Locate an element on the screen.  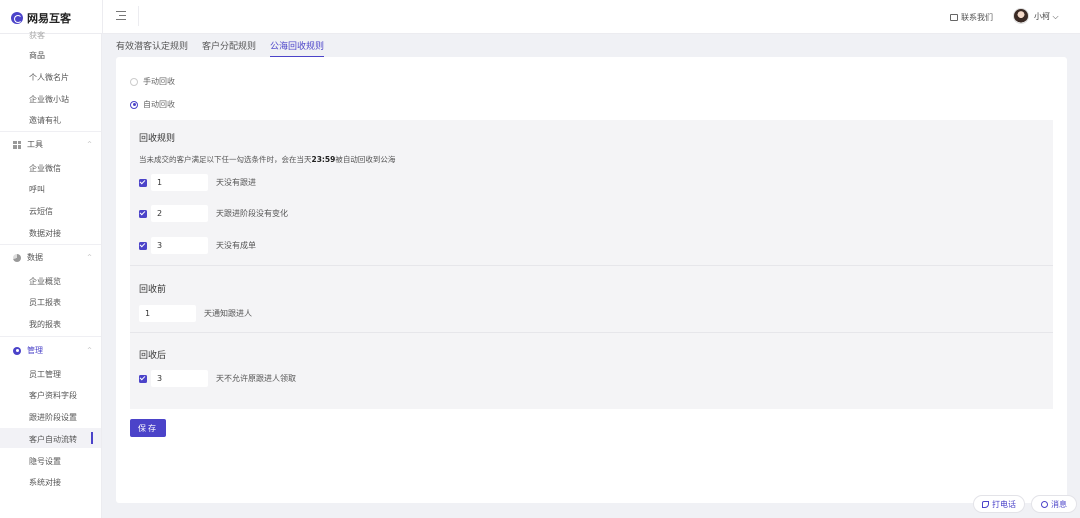
radio-auto-recycle: 自动回收 is located at coordinates (152, 104).